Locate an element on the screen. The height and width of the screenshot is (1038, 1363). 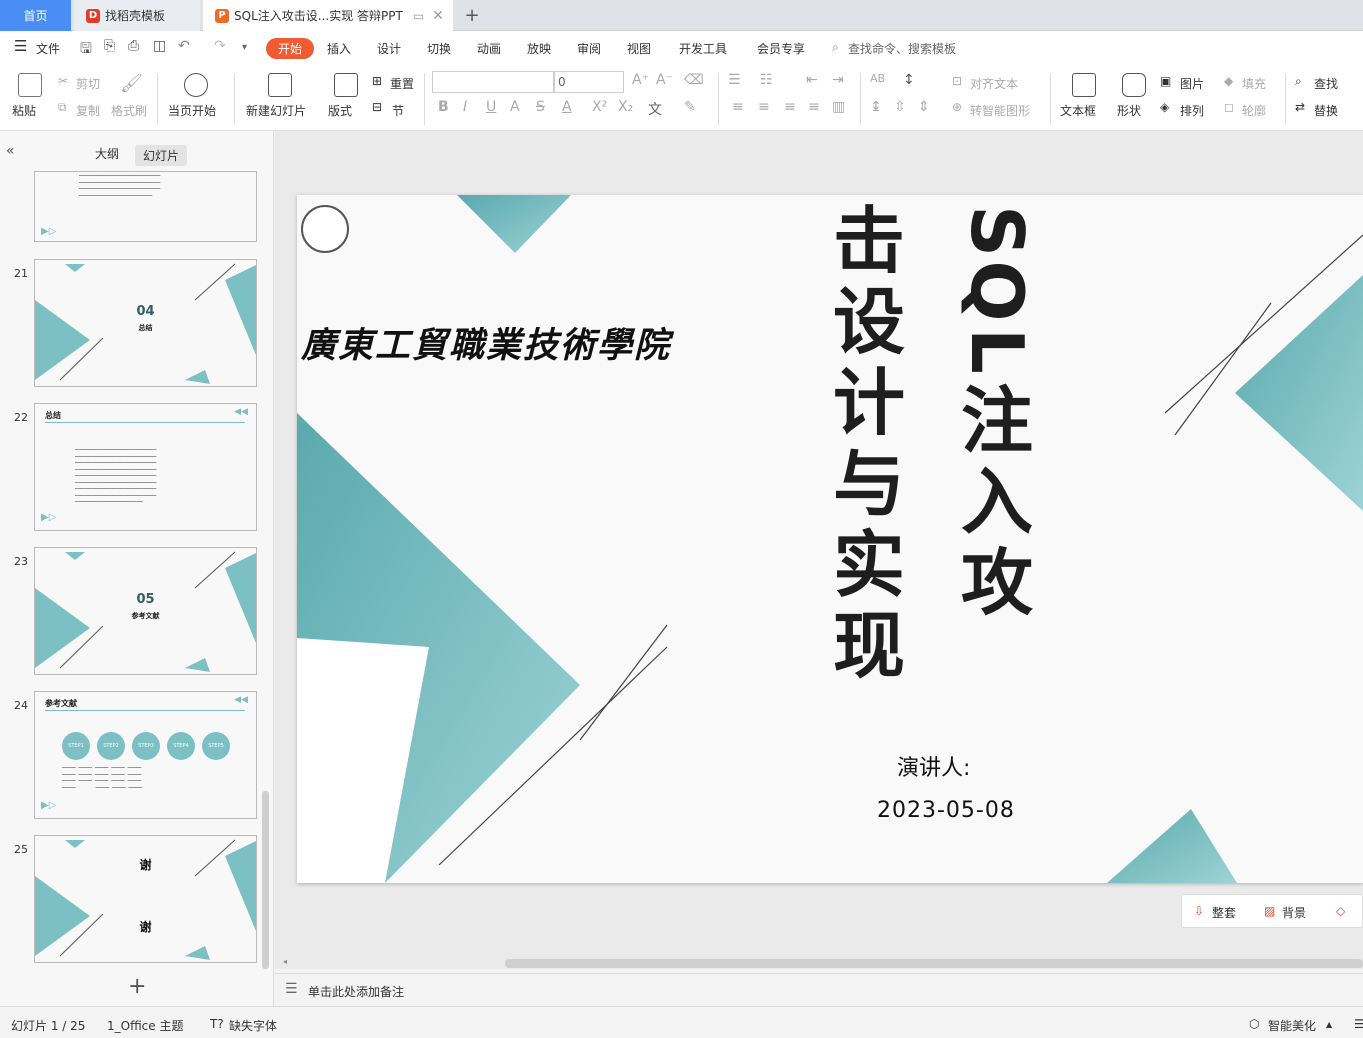
cut-icon: ✂ is located at coordinates (63, 81).